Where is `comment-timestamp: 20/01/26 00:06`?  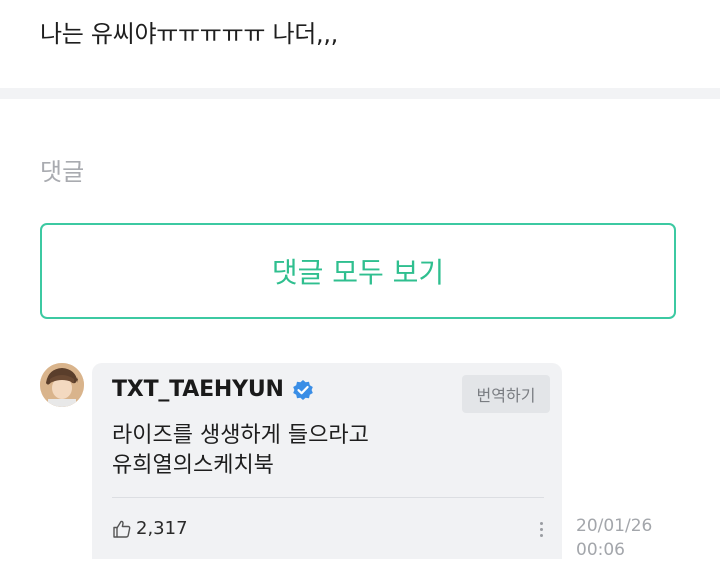 comment-timestamp: 20/01/26 00:06 is located at coordinates (614, 538).